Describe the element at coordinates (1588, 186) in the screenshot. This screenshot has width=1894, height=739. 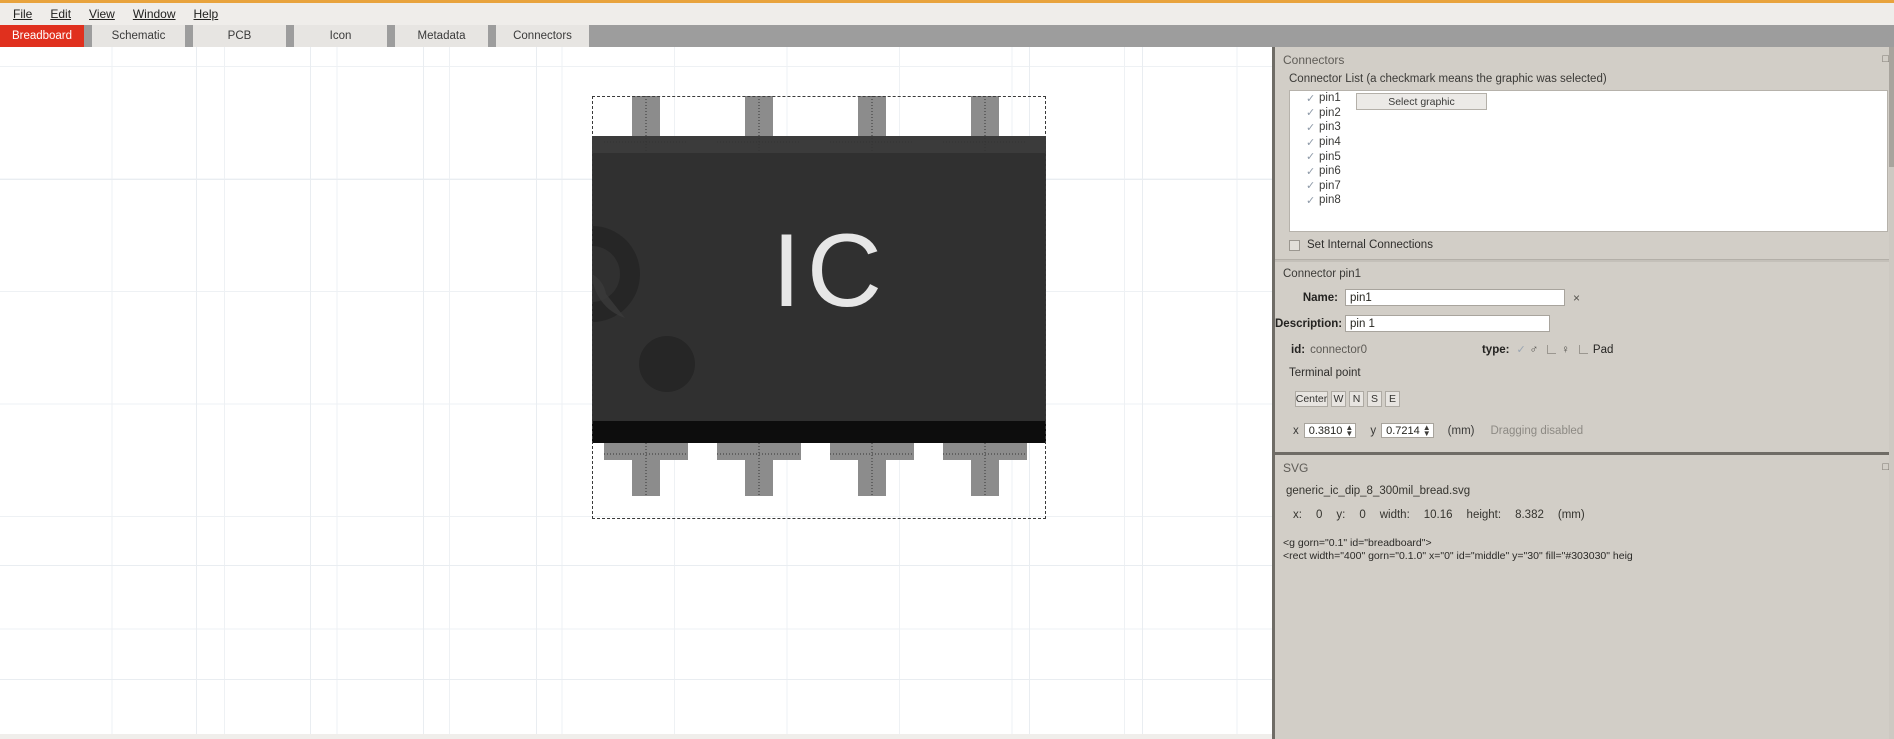
I see `list-item: ✓ pin7` at that location.